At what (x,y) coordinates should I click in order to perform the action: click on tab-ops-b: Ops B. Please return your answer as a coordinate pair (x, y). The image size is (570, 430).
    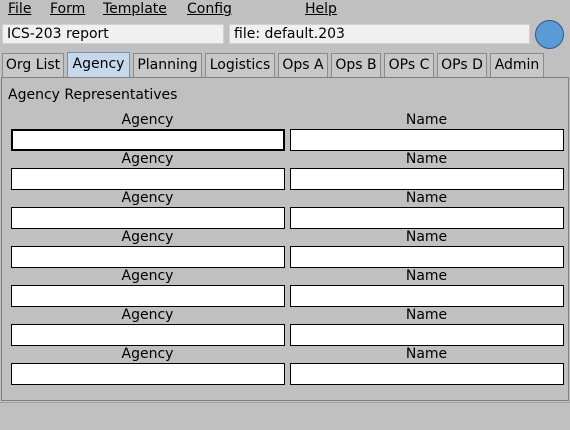
    Looking at the image, I should click on (356, 65).